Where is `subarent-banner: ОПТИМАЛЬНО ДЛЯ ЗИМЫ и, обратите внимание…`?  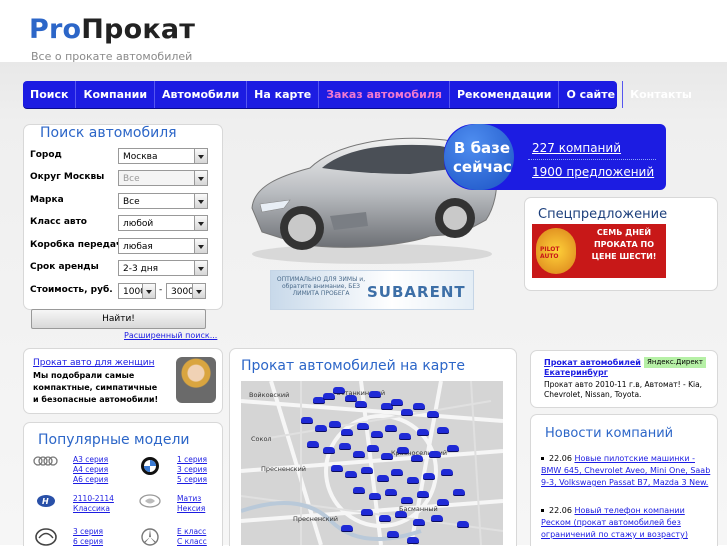 subarent-banner: ОПТИМАЛЬНО ДЛЯ ЗИМЫ и, обратите внимание… is located at coordinates (372, 290).